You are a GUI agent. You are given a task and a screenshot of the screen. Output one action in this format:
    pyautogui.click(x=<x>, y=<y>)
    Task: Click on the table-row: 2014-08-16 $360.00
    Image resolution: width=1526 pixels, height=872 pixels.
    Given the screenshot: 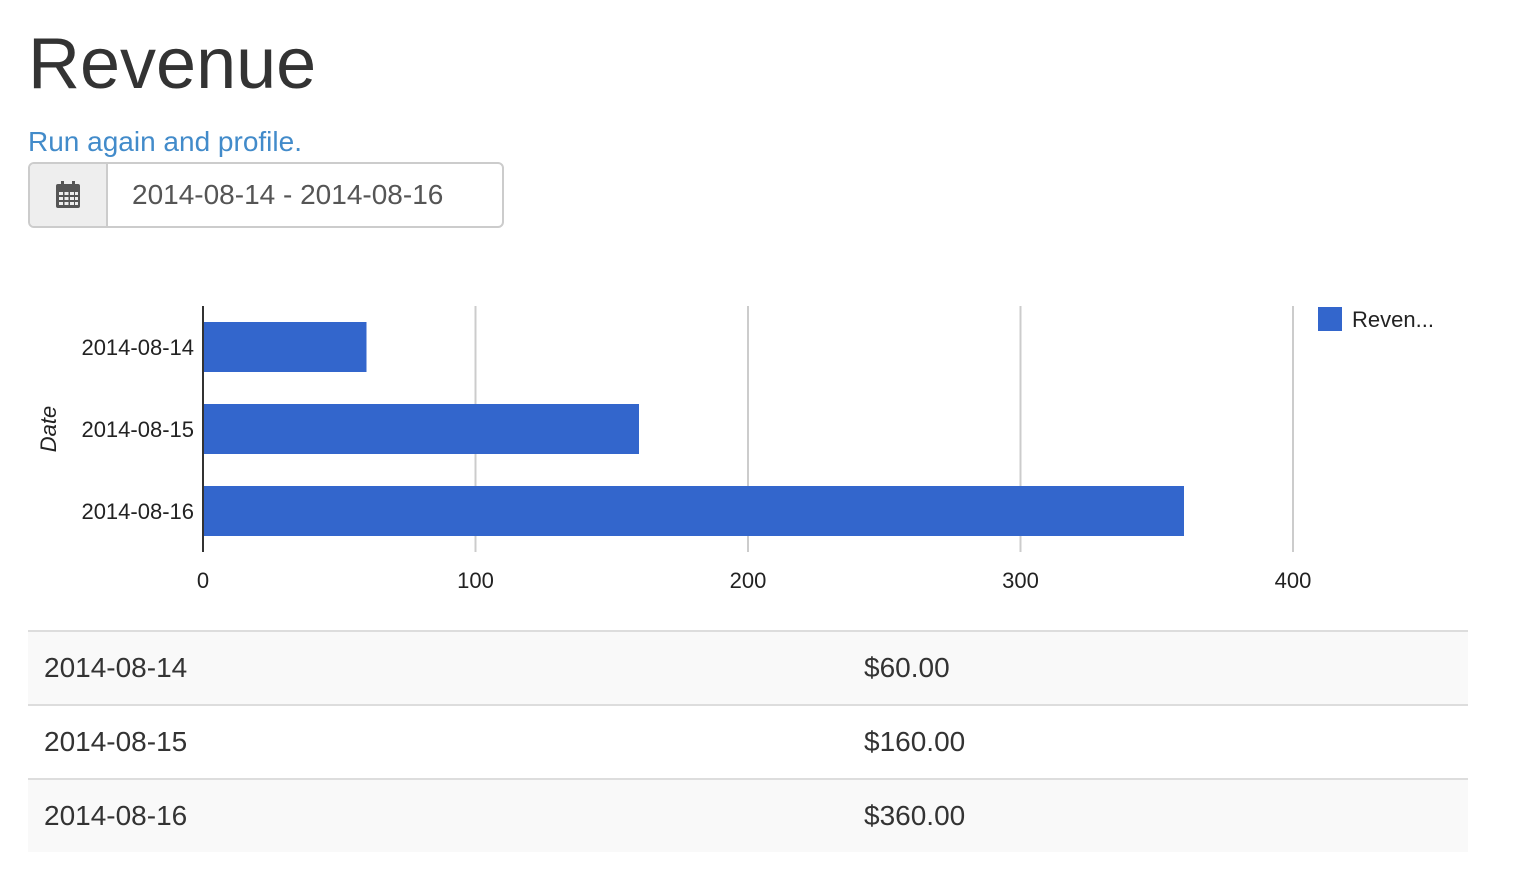 What is the action you would take?
    pyautogui.click(x=748, y=815)
    